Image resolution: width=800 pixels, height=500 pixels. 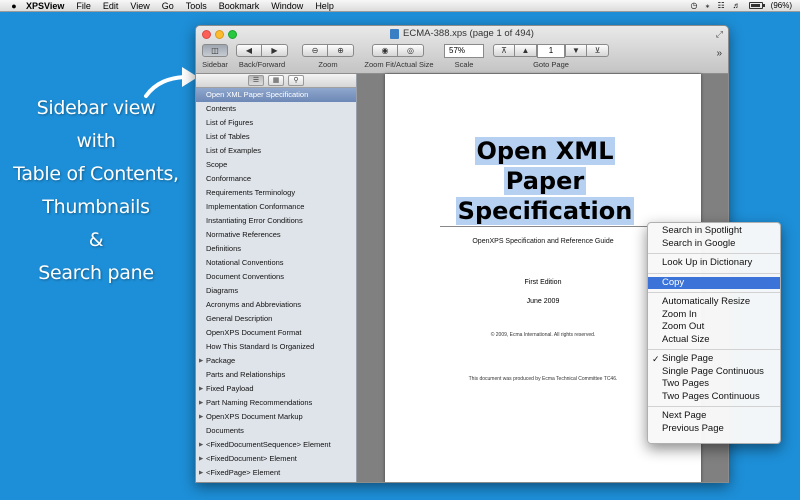 I want to click on toc-item: List of Figures, so click(x=276, y=123).